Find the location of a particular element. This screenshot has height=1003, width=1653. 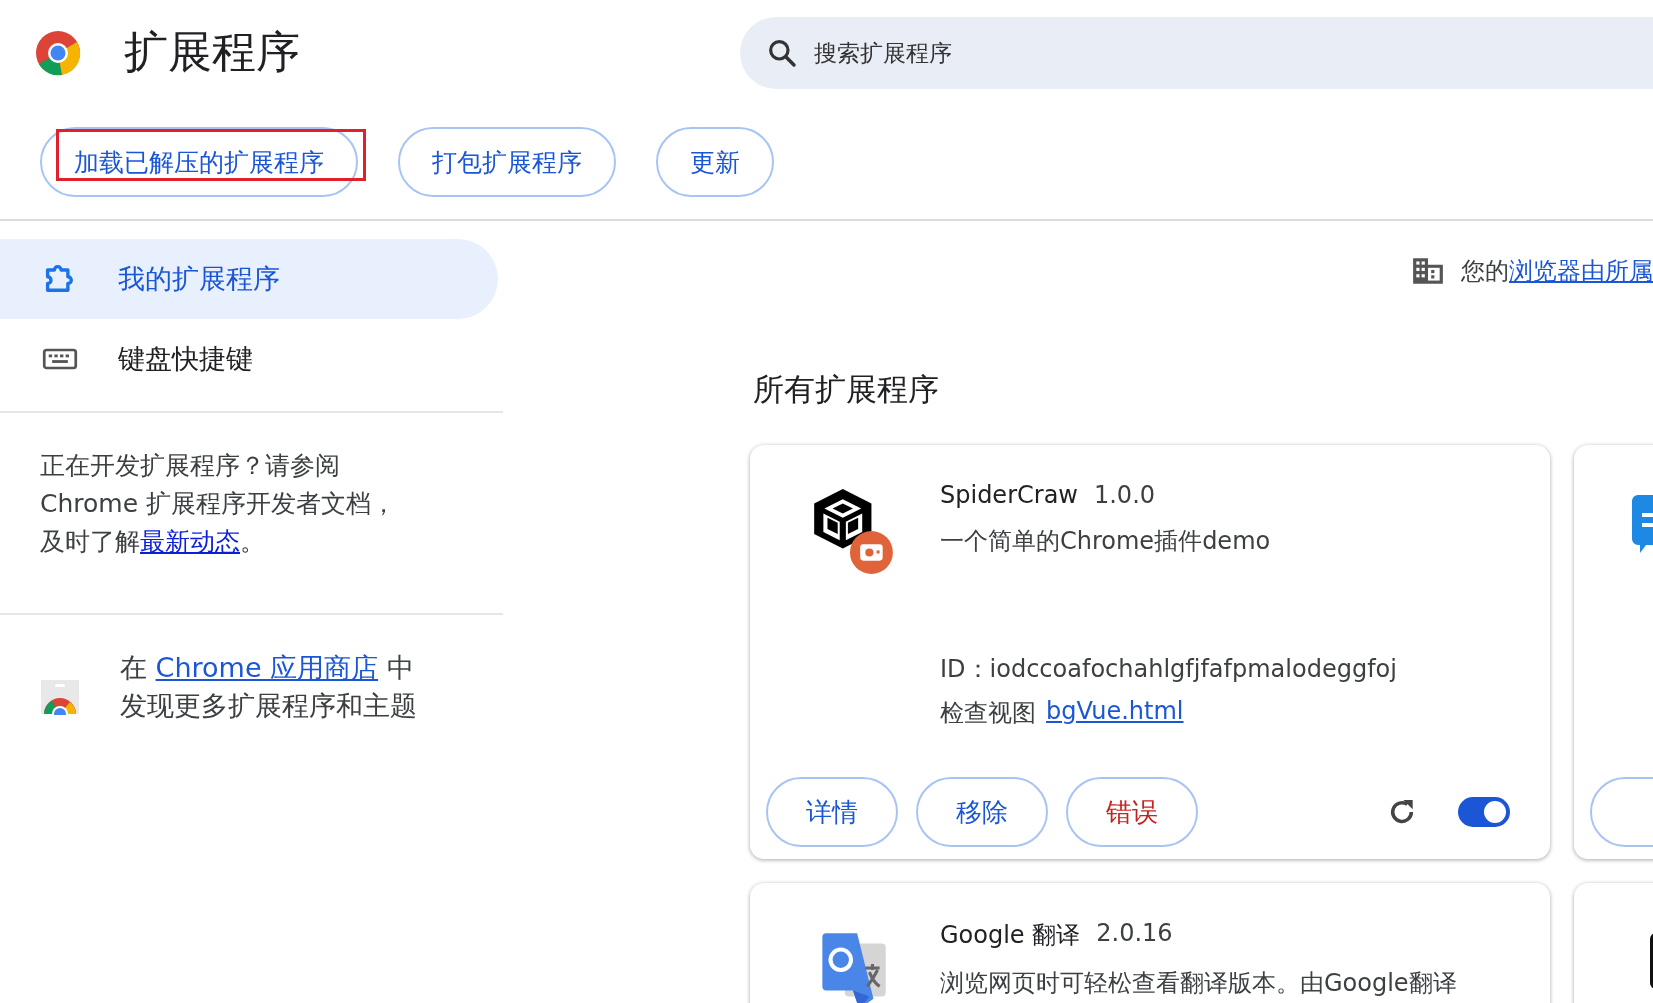

store-link: Chrome 应用商店 is located at coordinates (267, 667).